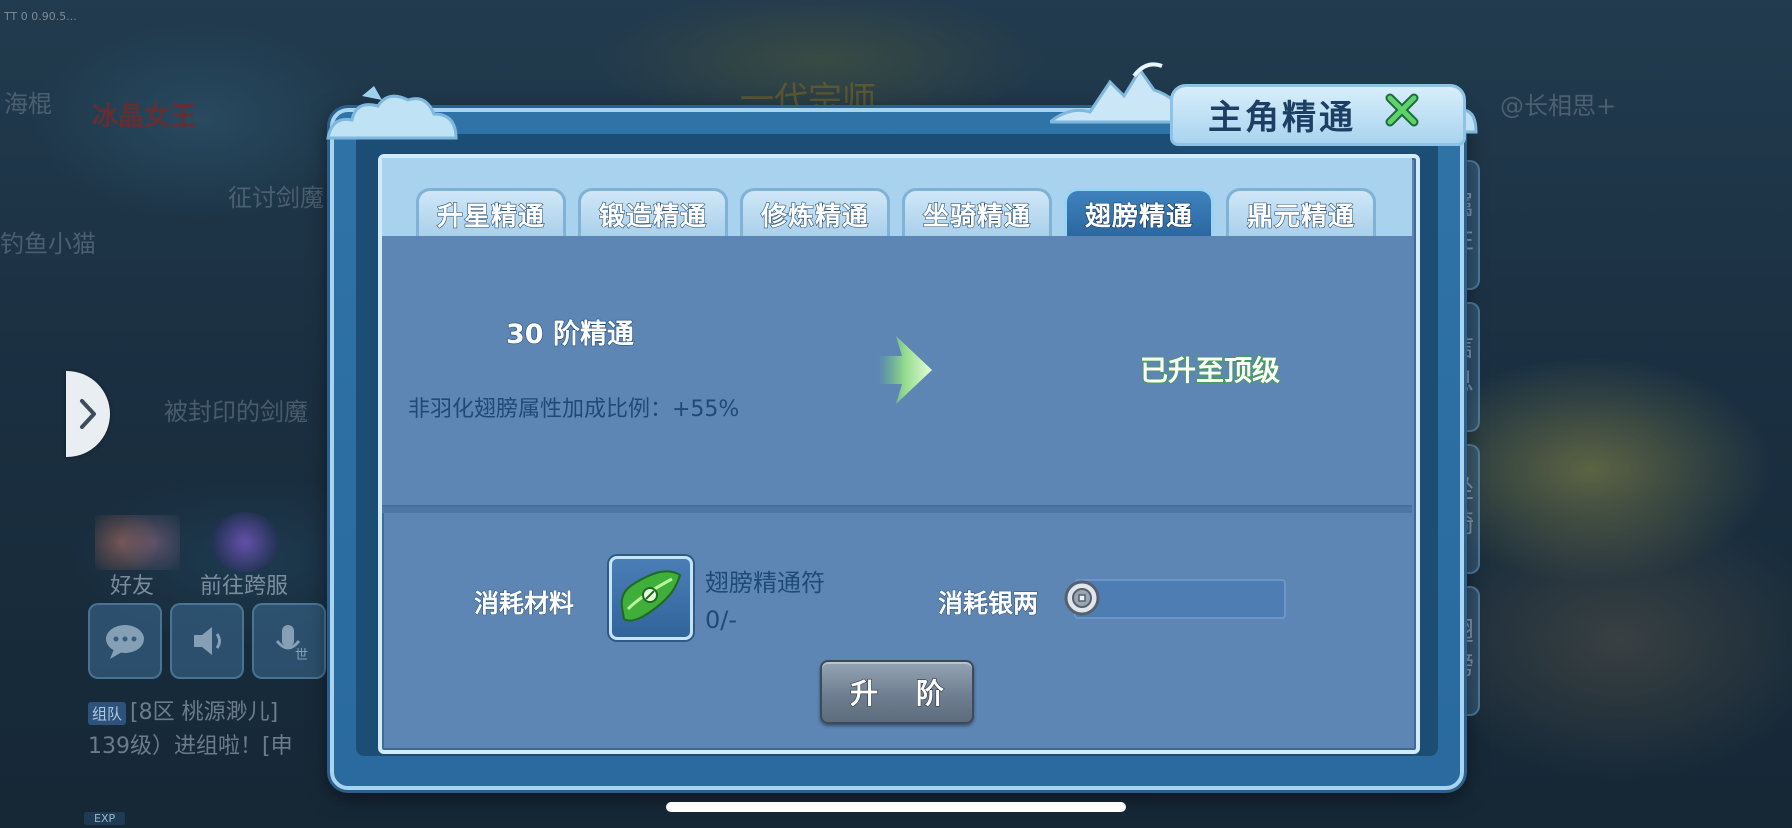 Image resolution: width=1792 pixels, height=828 pixels. Describe the element at coordinates (976, 216) in the screenshot. I see `tab-mount-mastery-label: 坐骑精通` at that location.